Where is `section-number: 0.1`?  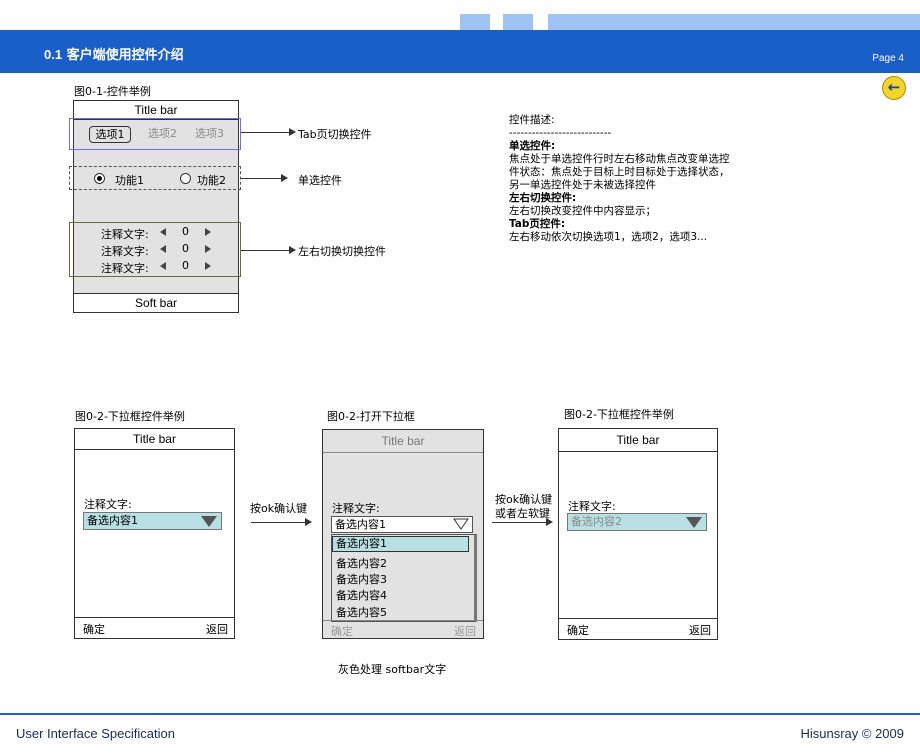 section-number: 0.1 is located at coordinates (53, 54).